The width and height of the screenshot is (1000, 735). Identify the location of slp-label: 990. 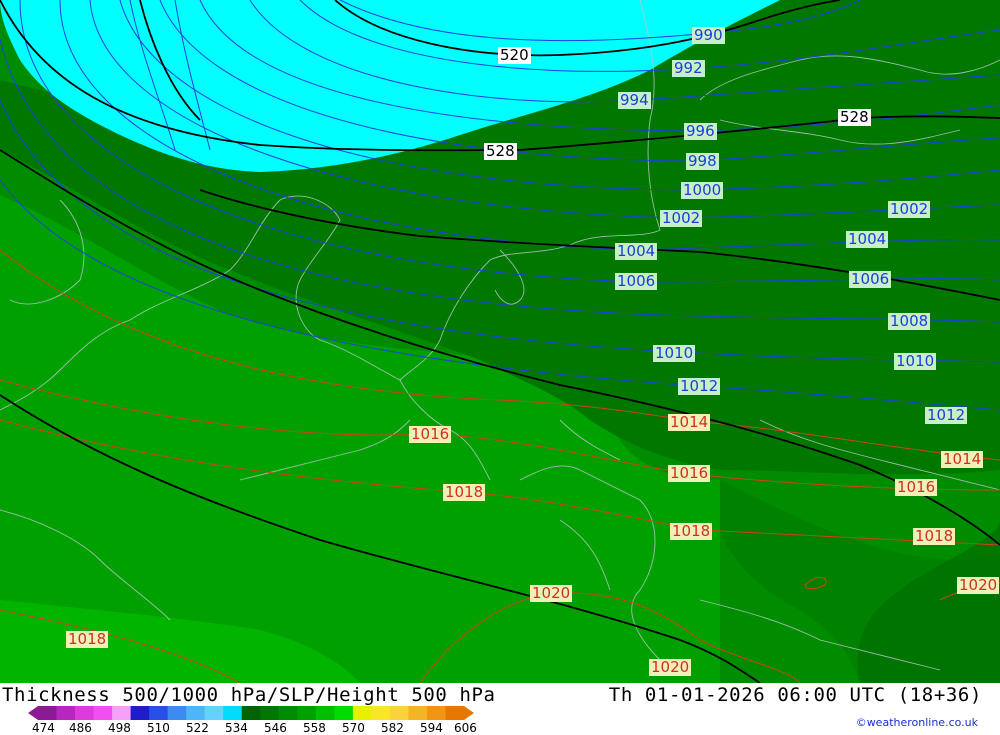
(708, 35).